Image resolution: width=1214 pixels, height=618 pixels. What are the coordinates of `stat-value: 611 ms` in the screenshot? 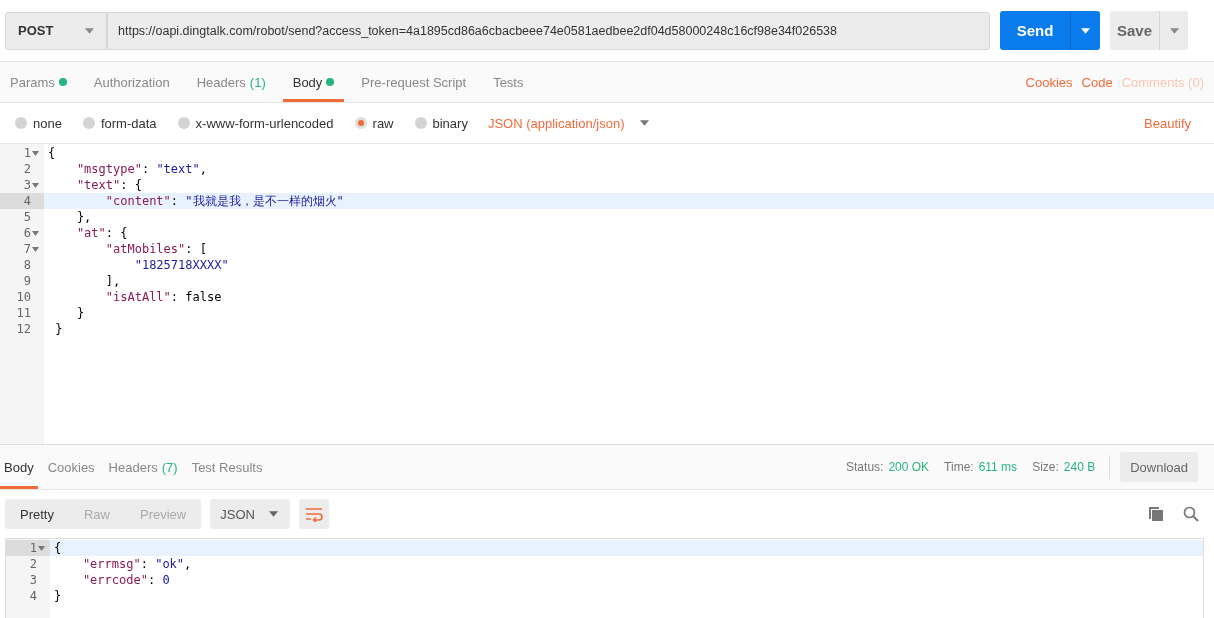 It's located at (998, 467).